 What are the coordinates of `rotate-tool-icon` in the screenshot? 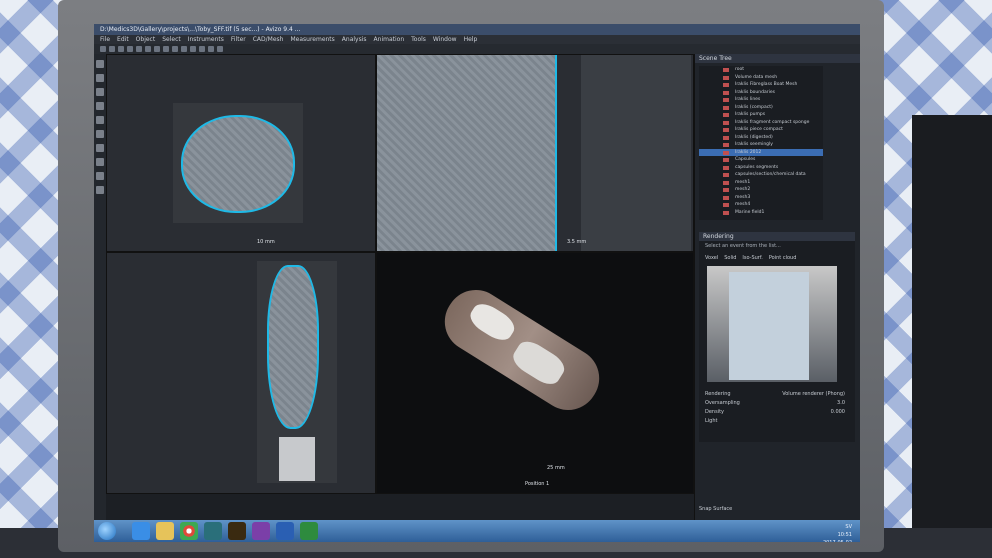 It's located at (100, 106).